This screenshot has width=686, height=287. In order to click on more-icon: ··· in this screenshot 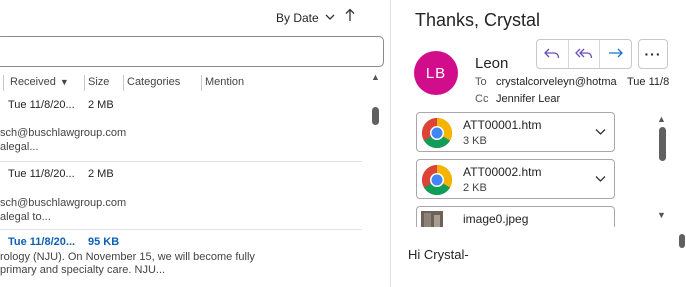, I will do `click(653, 54)`.